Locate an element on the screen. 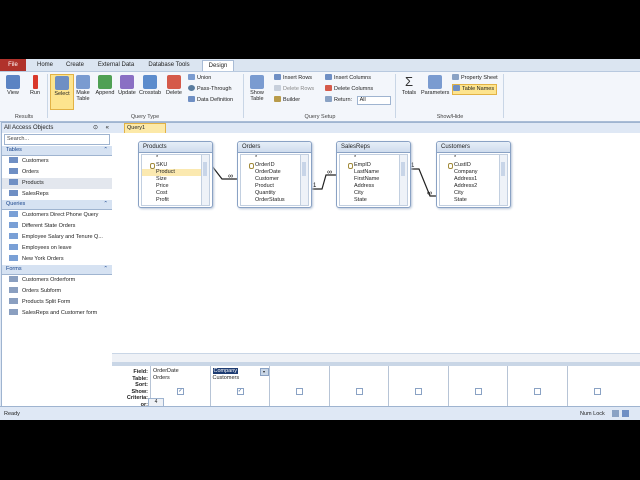 The height and width of the screenshot is (480, 640). grid-field-cell: Company is located at coordinates (225, 371).